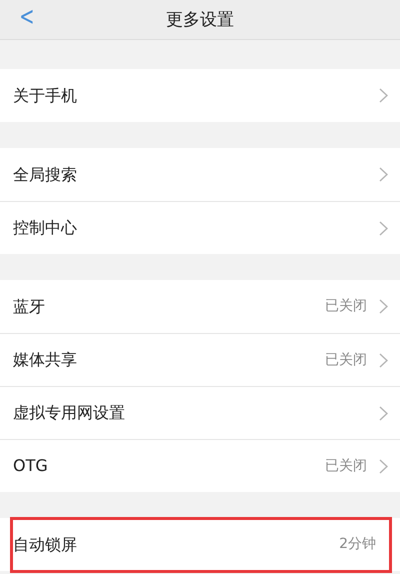  What do you see at coordinates (29, 307) in the screenshot?
I see `item-label: 蓝牙` at bounding box center [29, 307].